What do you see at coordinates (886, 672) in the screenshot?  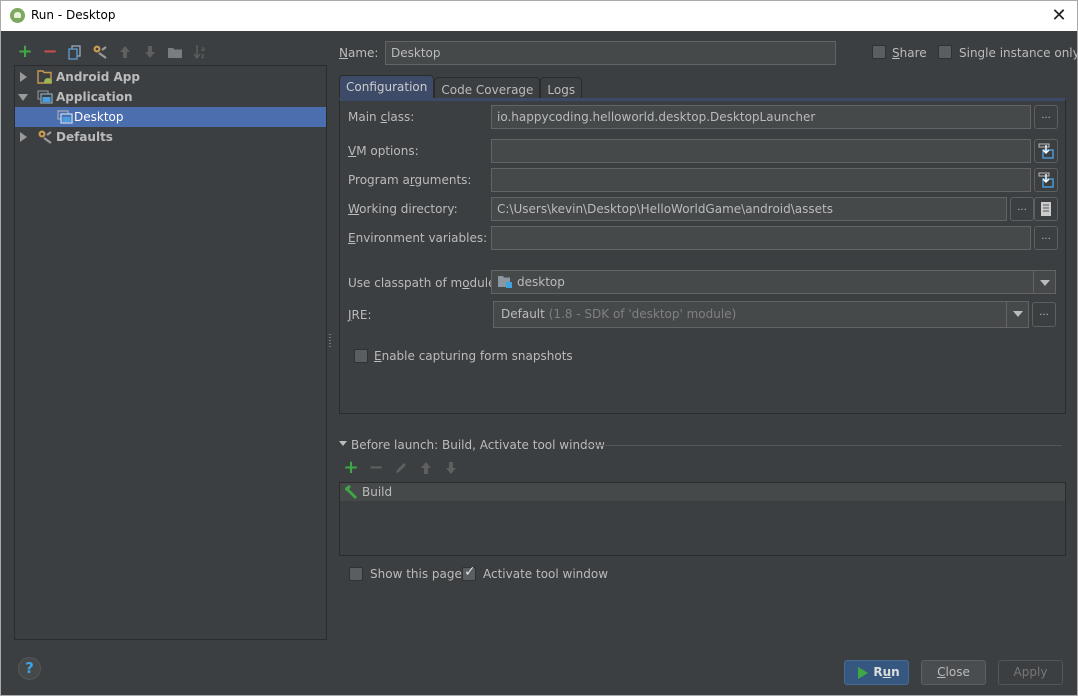 I see `run-button-label: Run` at bounding box center [886, 672].